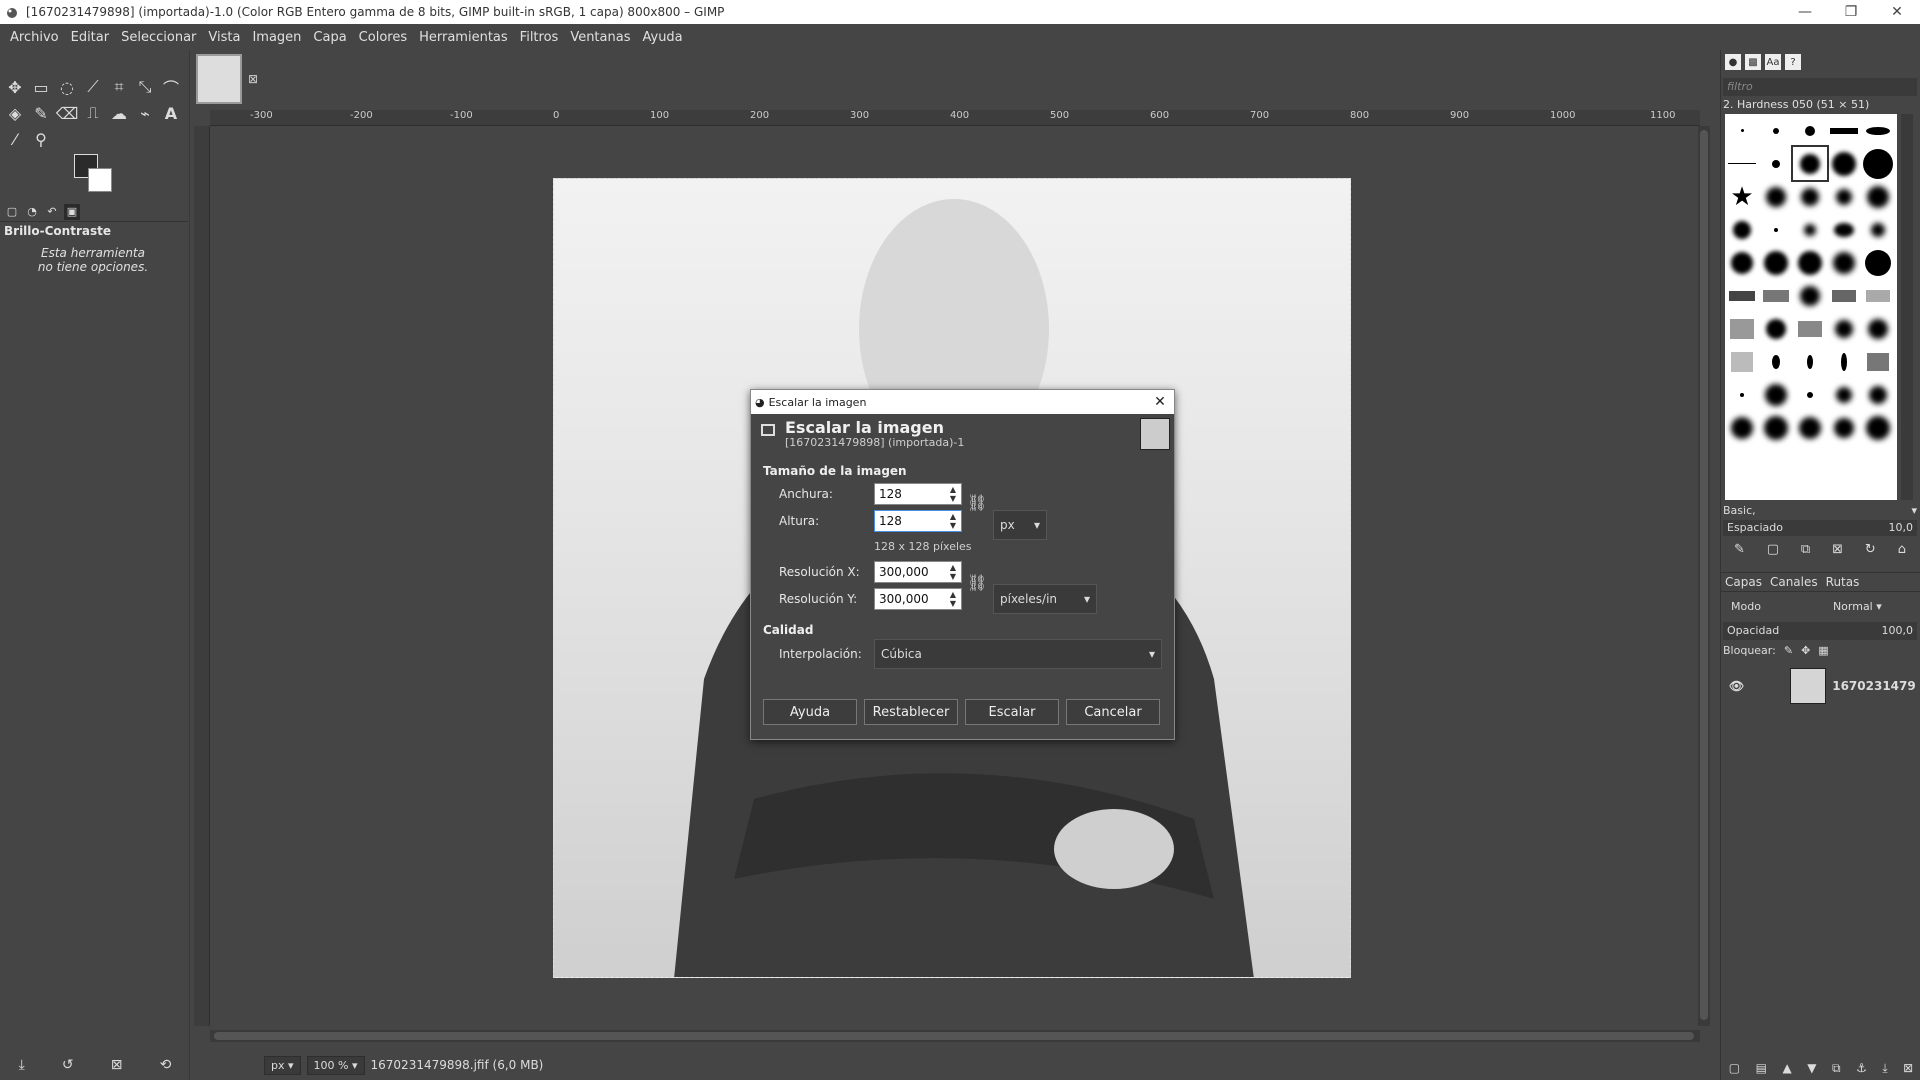 Image resolution: width=1920 pixels, height=1080 pixels. What do you see at coordinates (1851, 12) in the screenshot?
I see `maximize-button: ❐` at bounding box center [1851, 12].